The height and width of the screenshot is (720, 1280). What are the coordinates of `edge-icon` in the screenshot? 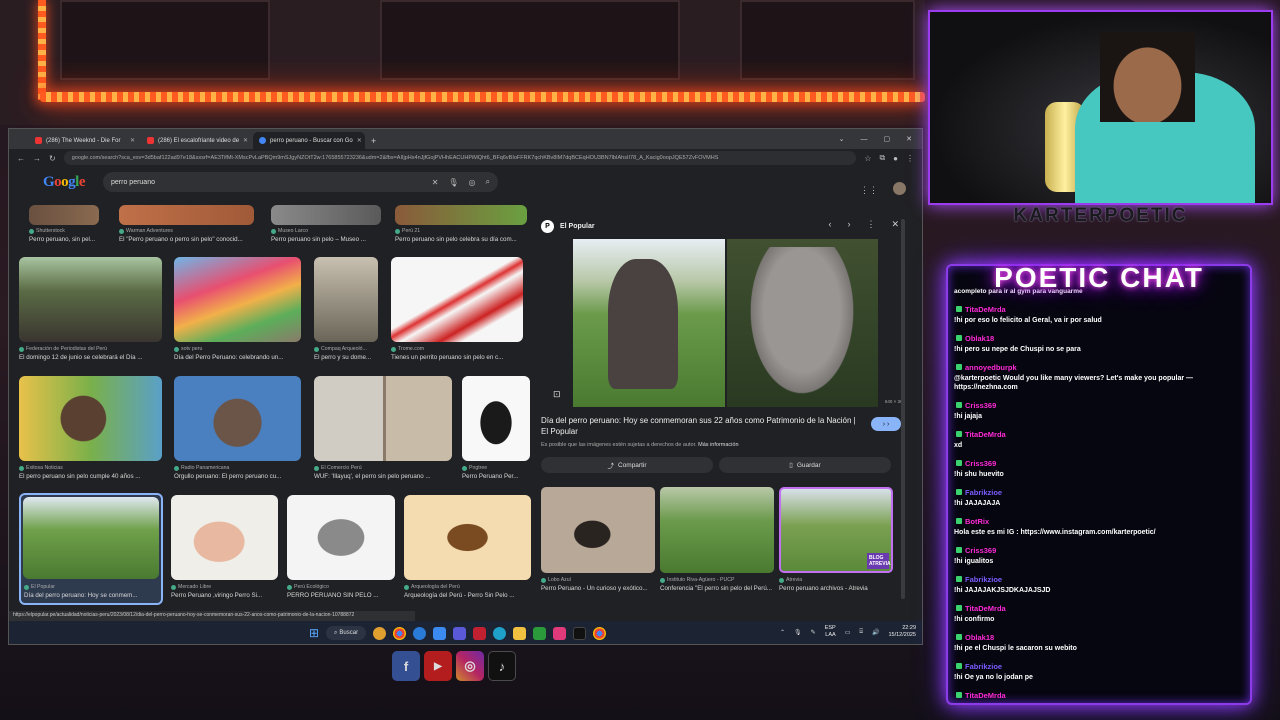 It's located at (440, 633).